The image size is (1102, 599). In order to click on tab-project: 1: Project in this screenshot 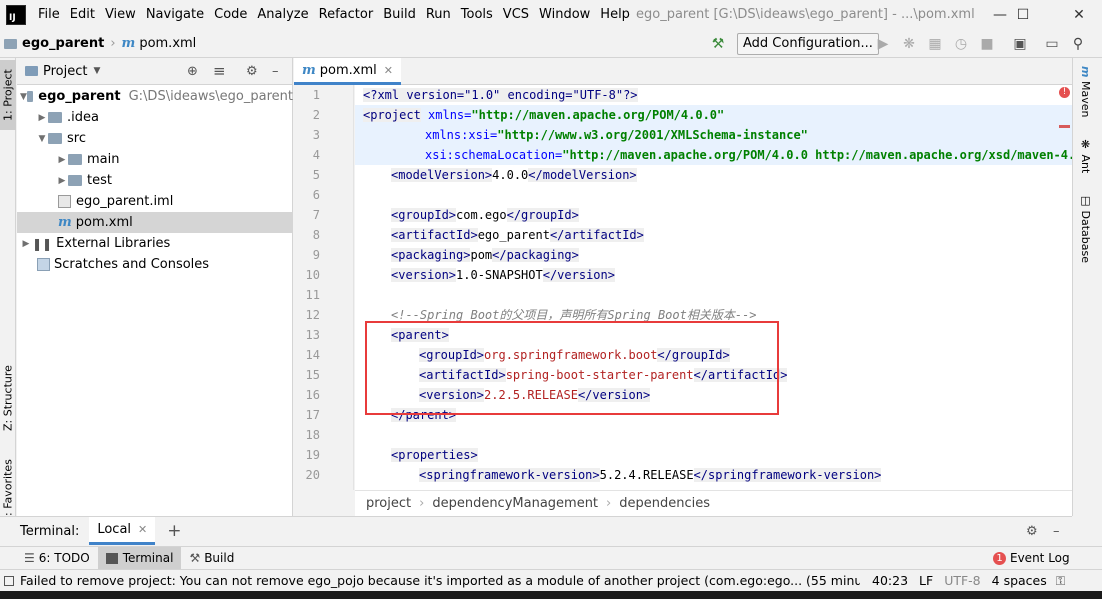, I will do `click(8, 95)`.